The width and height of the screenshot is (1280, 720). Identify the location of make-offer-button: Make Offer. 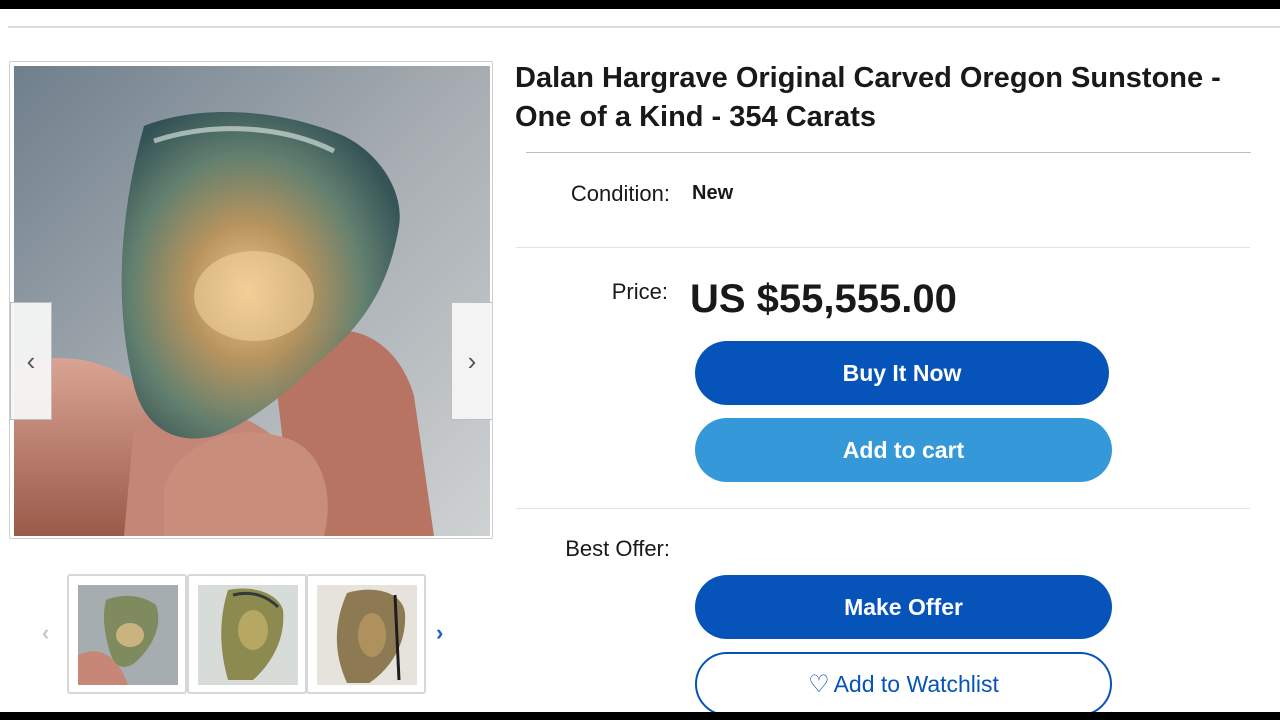
(903, 607).